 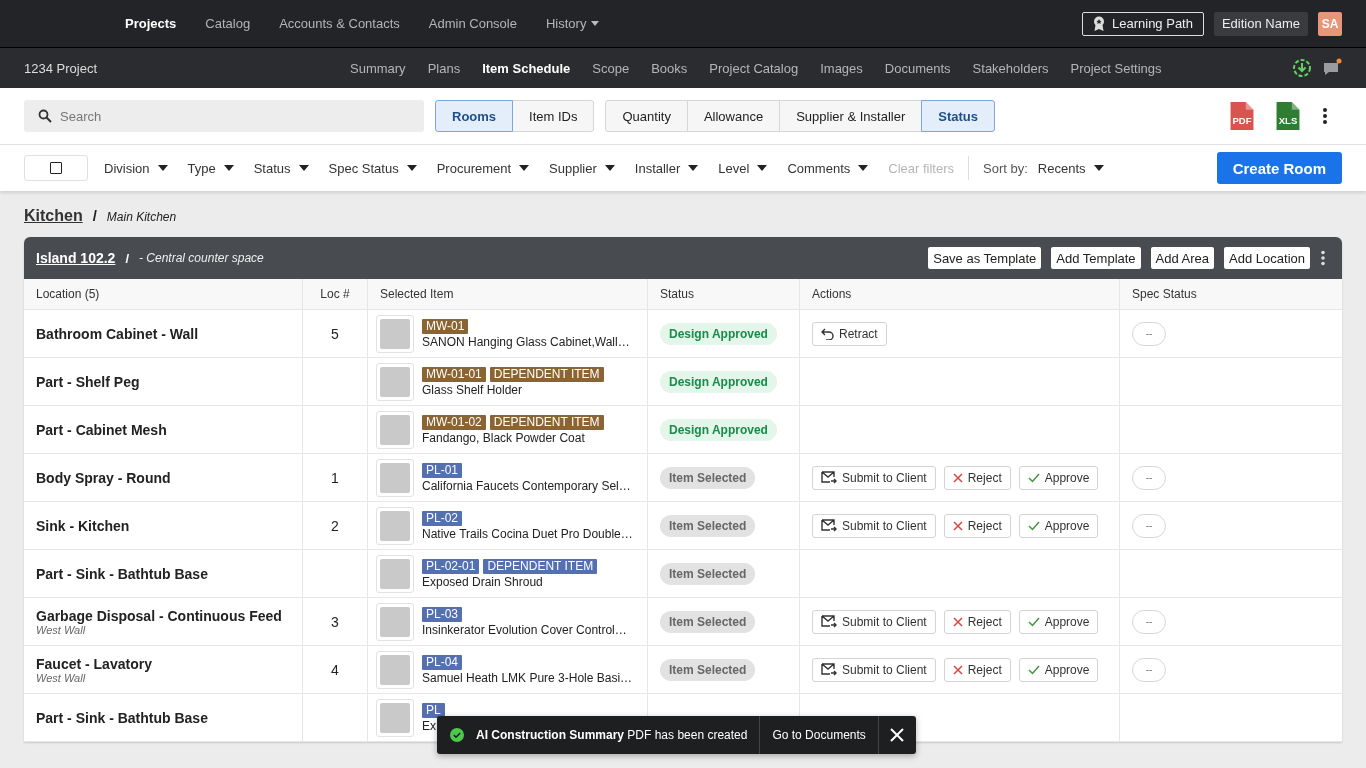 I want to click on filter-dropdown: Procurement, so click(x=483, y=168).